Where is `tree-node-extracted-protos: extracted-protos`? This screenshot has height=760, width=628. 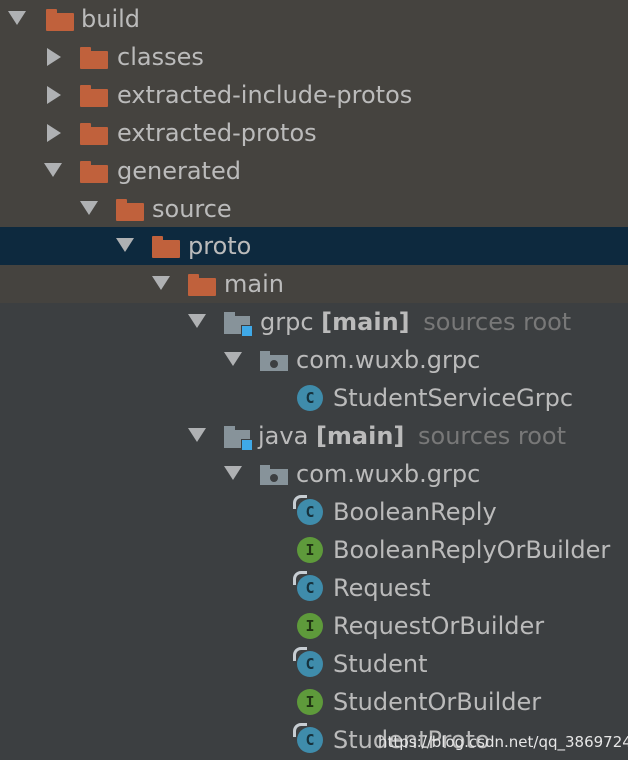 tree-node-extracted-protos: extracted-protos is located at coordinates (314, 133).